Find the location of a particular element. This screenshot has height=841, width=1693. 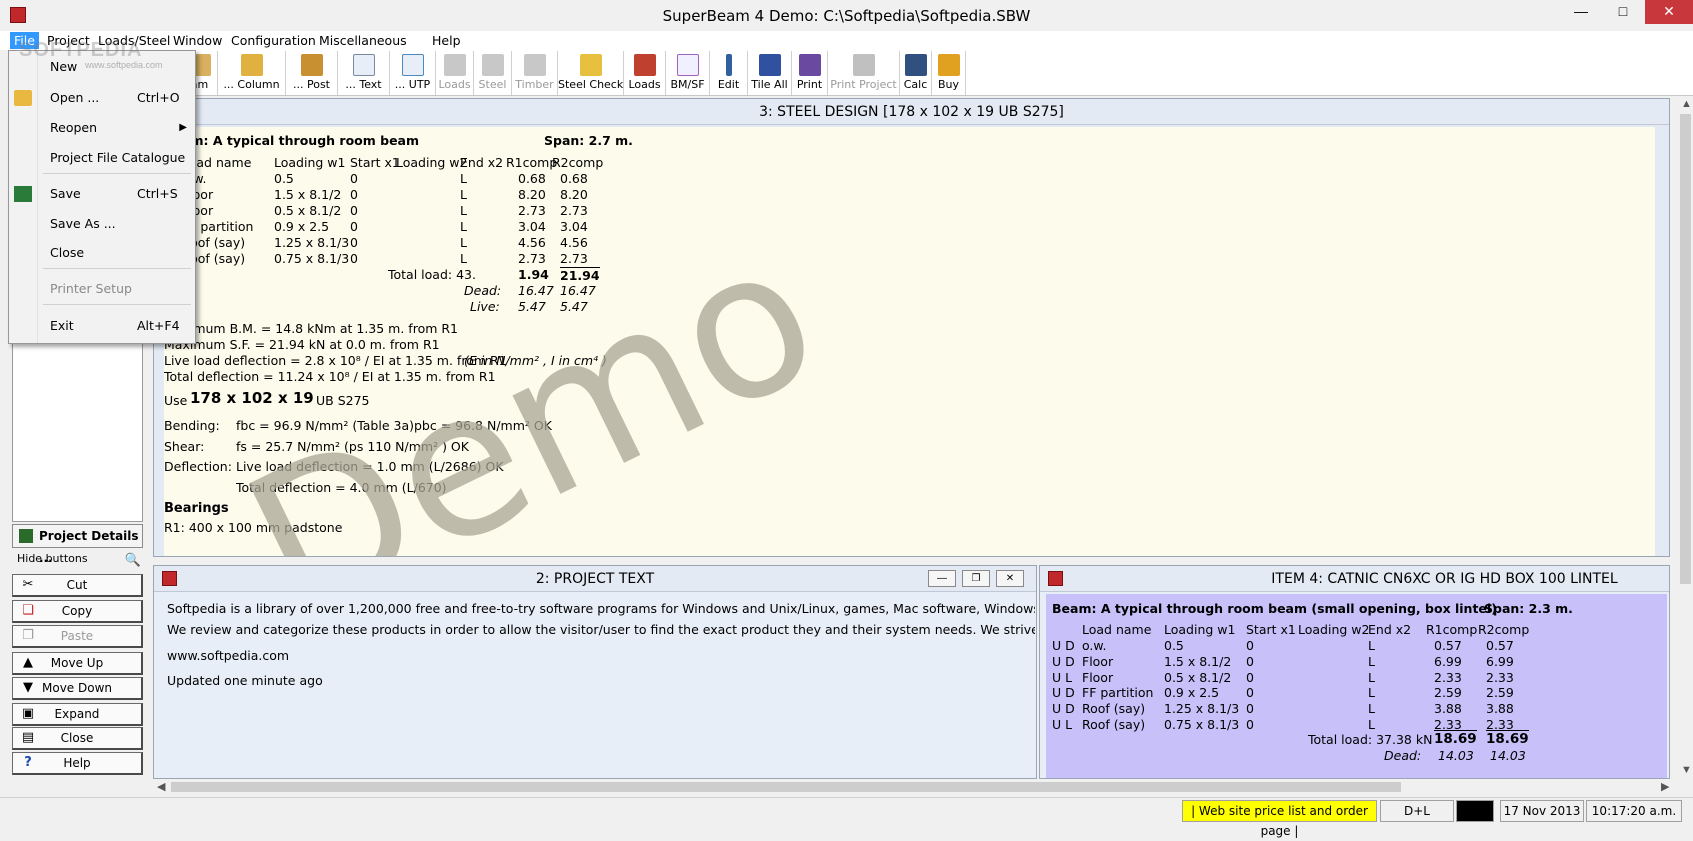

paste-icon: ❐ is located at coordinates (28, 635).